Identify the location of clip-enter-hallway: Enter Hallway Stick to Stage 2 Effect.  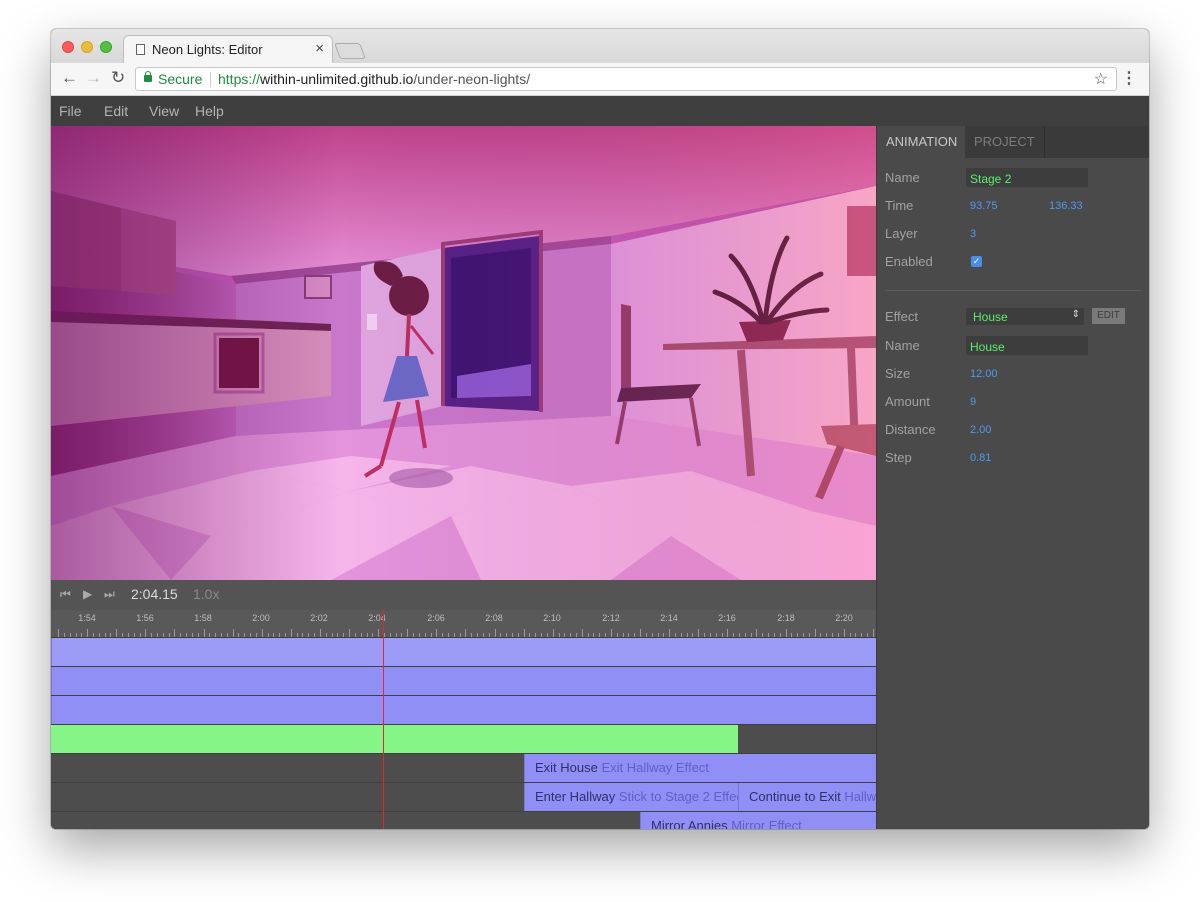
(631, 797).